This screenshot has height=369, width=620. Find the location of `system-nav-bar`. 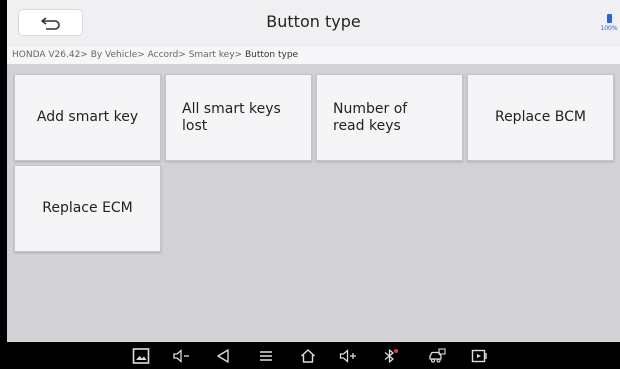

system-nav-bar is located at coordinates (310, 355).